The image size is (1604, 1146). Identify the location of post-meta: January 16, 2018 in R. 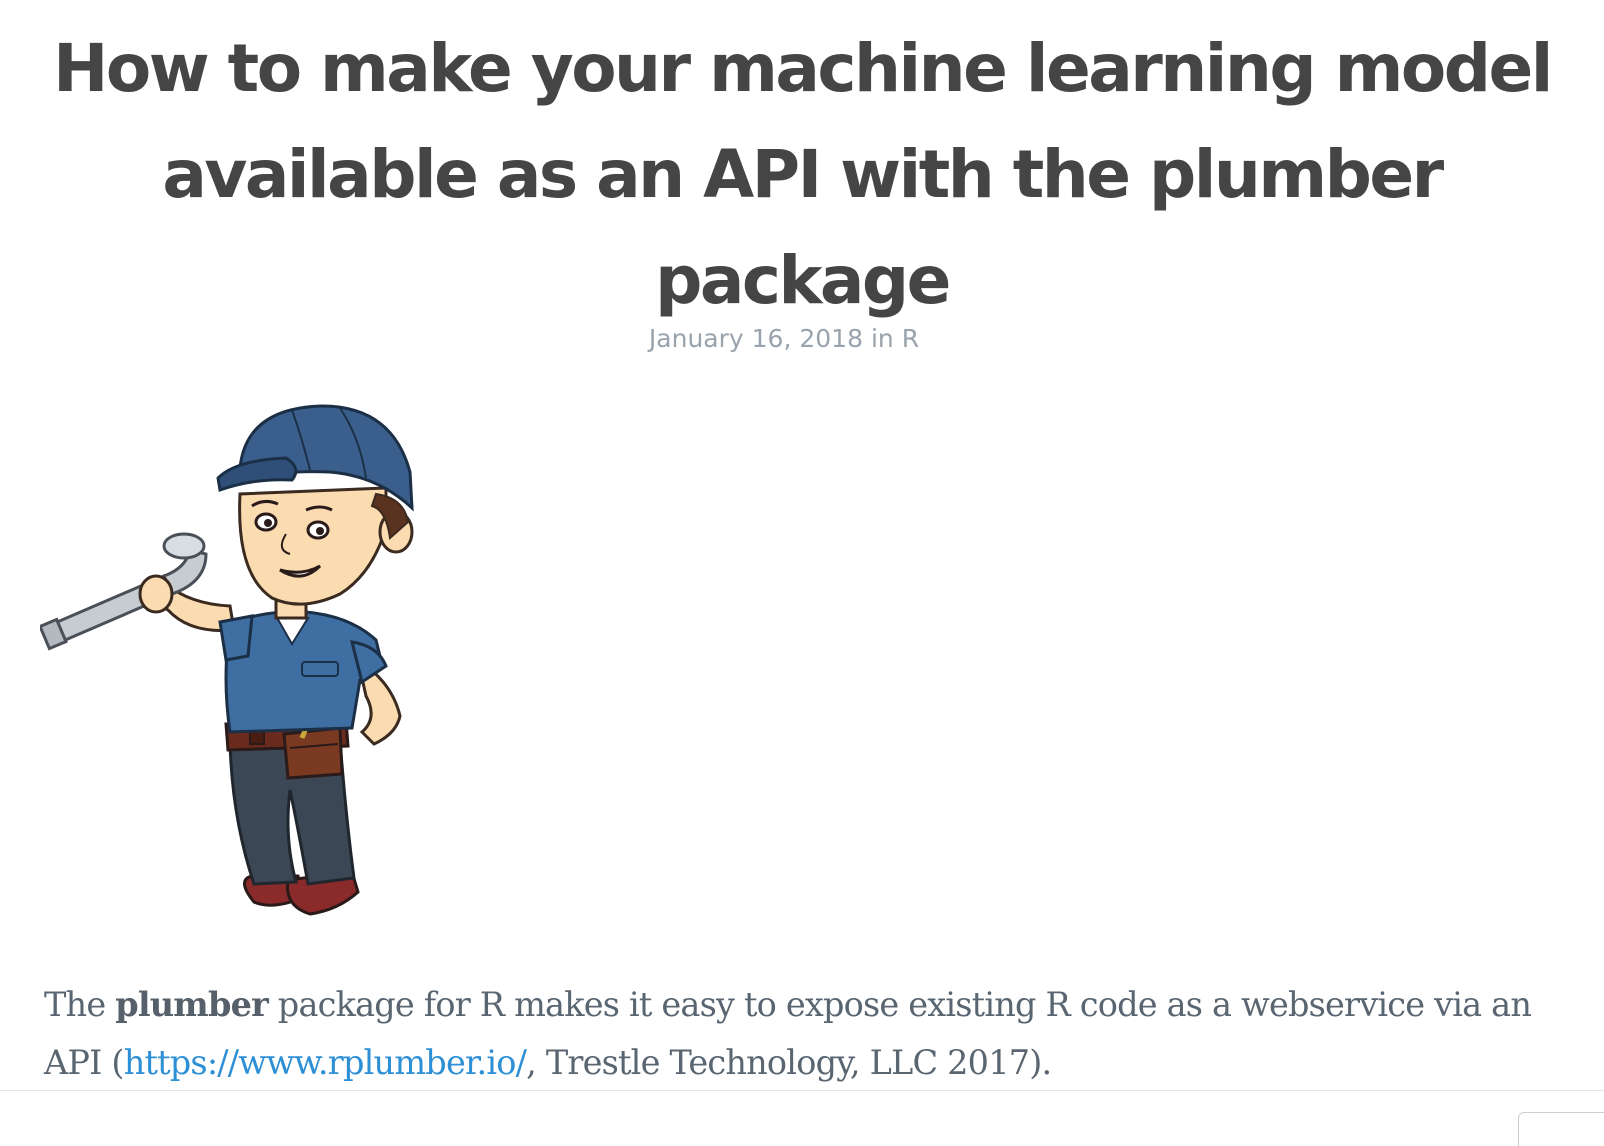
(784, 338).